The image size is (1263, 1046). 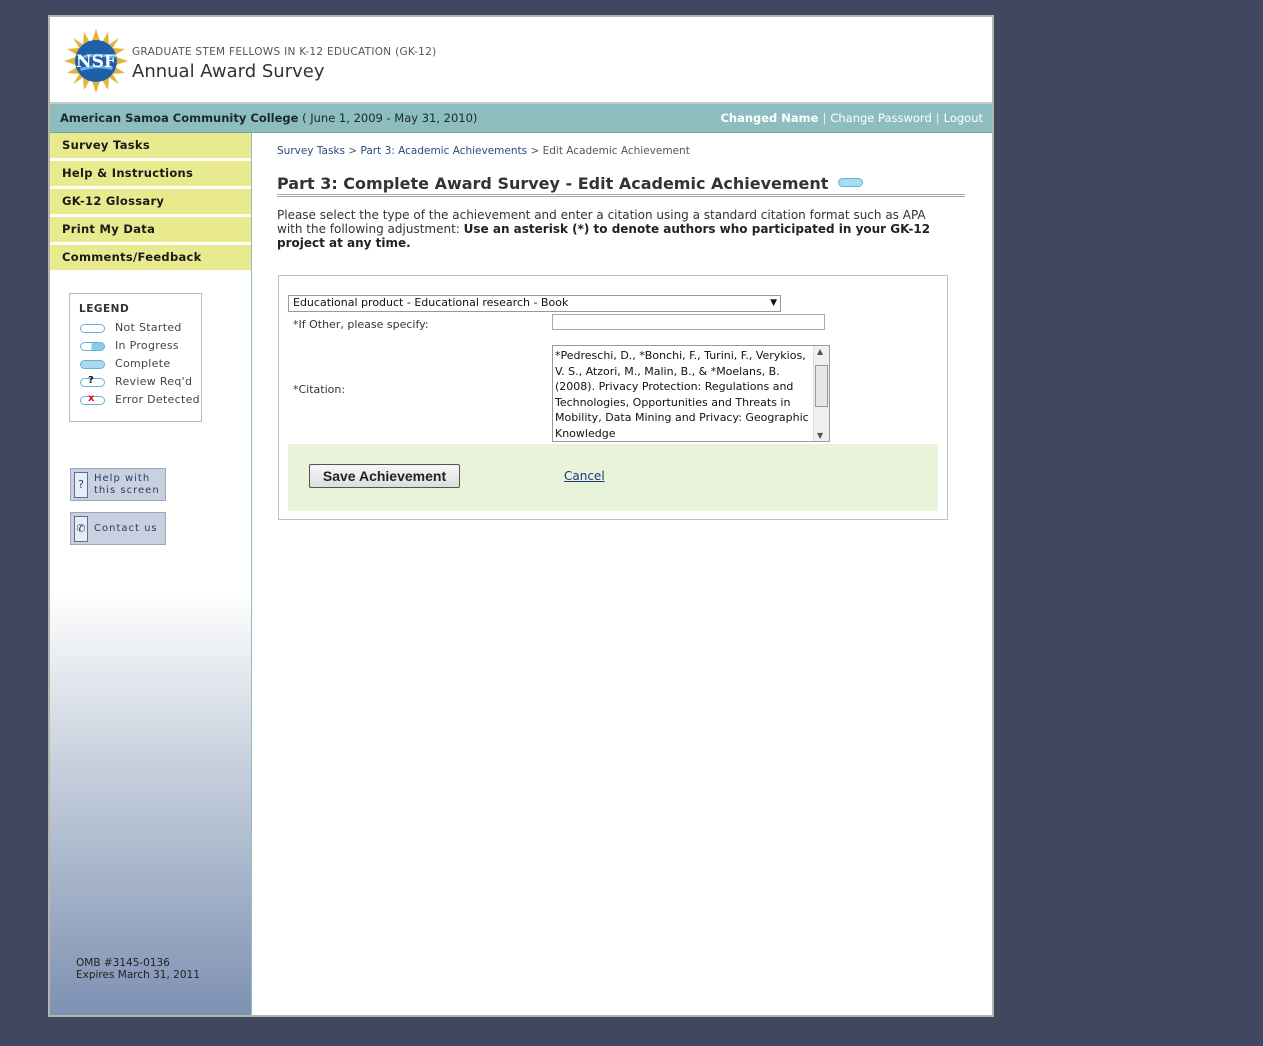 I want to click on form-actions: Save Achievement Cancel, so click(x=613, y=477).